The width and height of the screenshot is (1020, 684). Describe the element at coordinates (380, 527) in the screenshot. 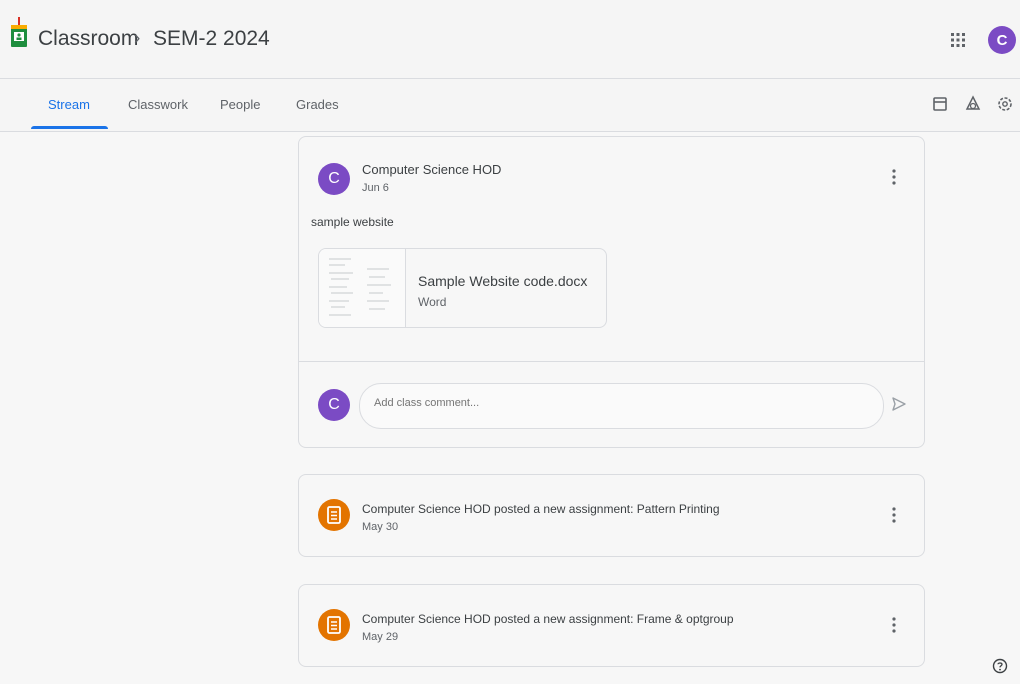

I see `assignment-date: May 30` at that location.